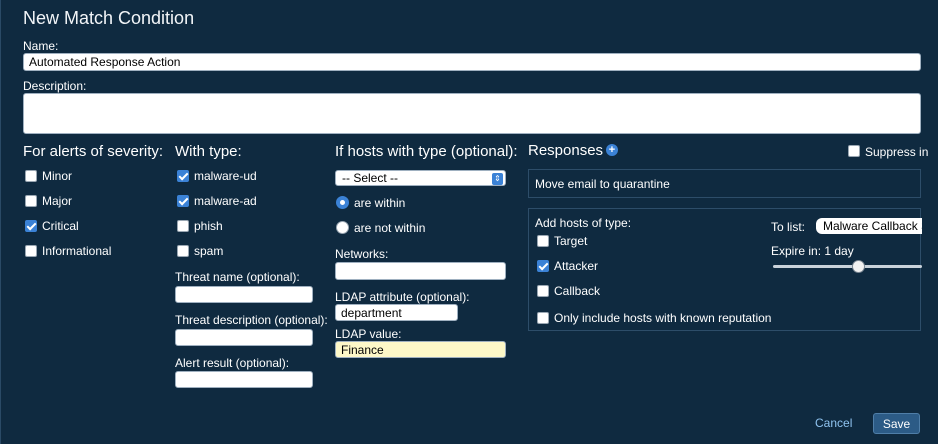  I want to click on select-arrows-icon: ⇕, so click(497, 179).